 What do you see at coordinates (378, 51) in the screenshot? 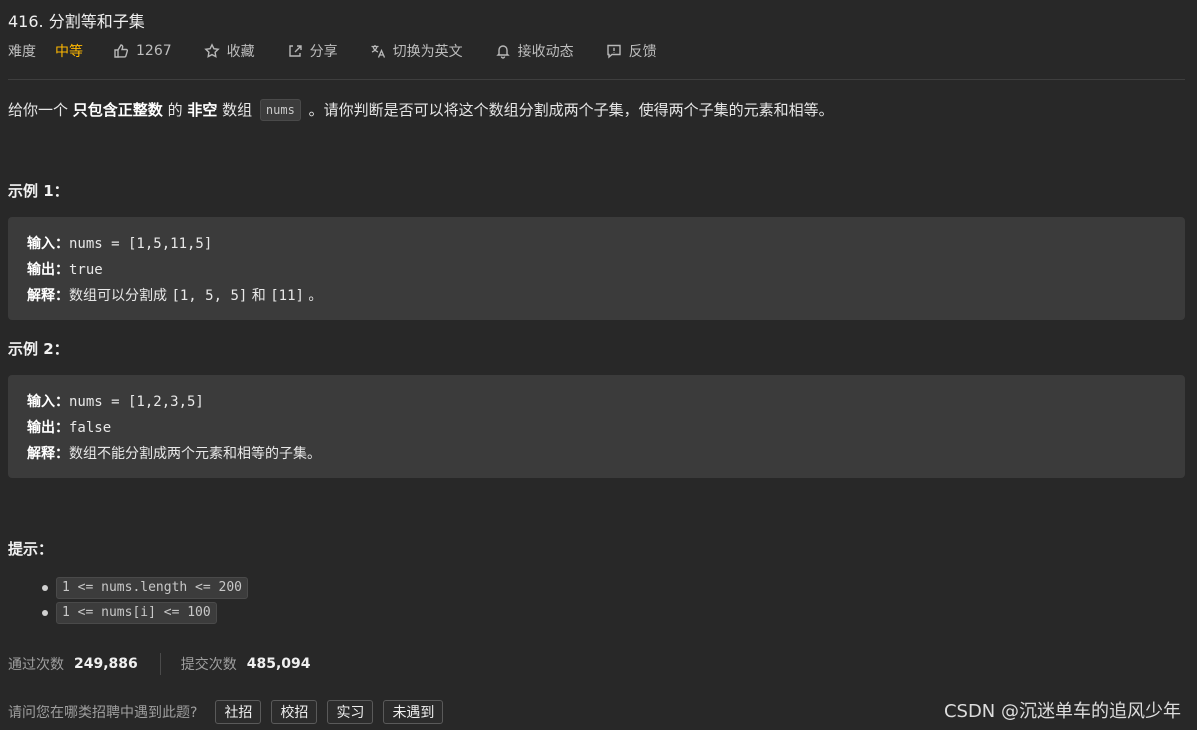
I see `translate-icon` at bounding box center [378, 51].